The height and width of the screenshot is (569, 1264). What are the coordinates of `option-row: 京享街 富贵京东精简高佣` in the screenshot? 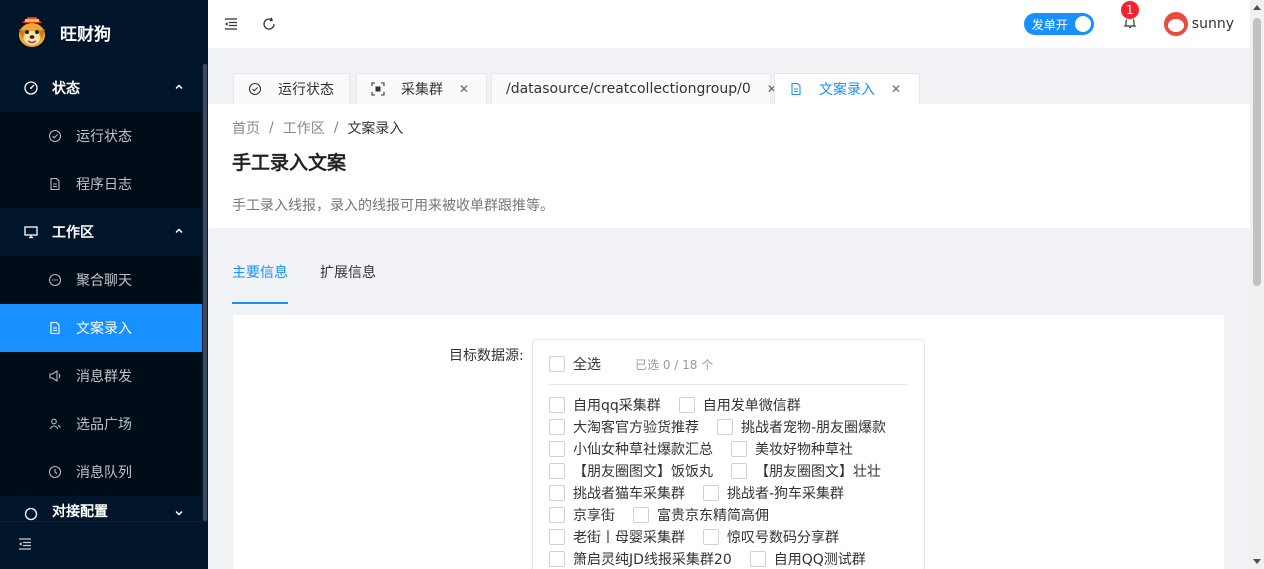 It's located at (728, 515).